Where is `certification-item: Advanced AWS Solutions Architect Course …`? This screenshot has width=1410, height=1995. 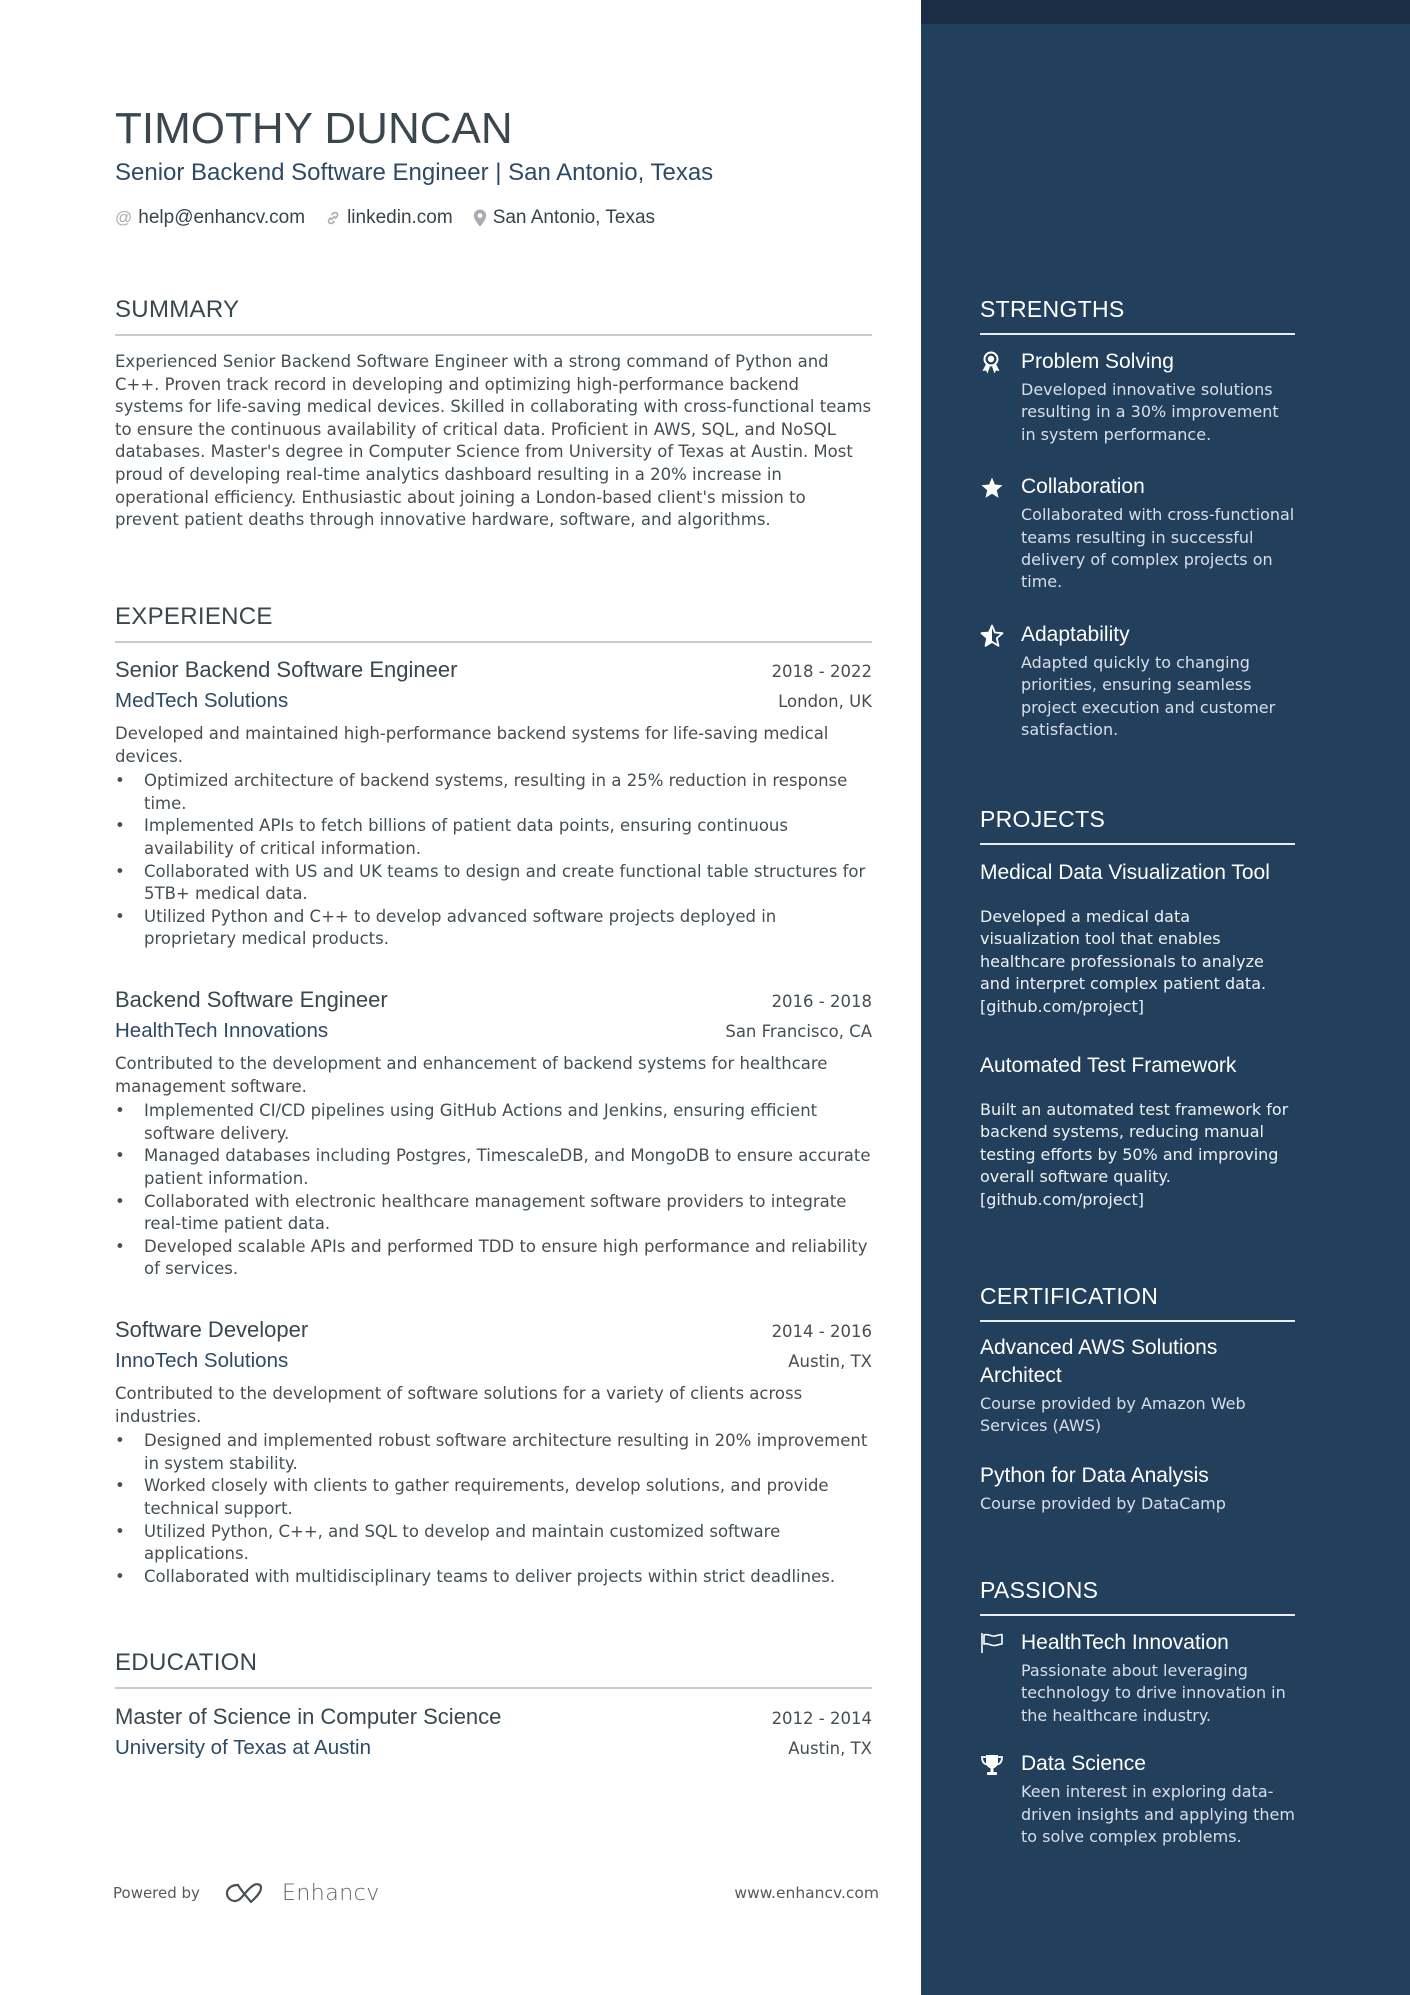 certification-item: Advanced AWS Solutions Architect Course … is located at coordinates (1137, 1386).